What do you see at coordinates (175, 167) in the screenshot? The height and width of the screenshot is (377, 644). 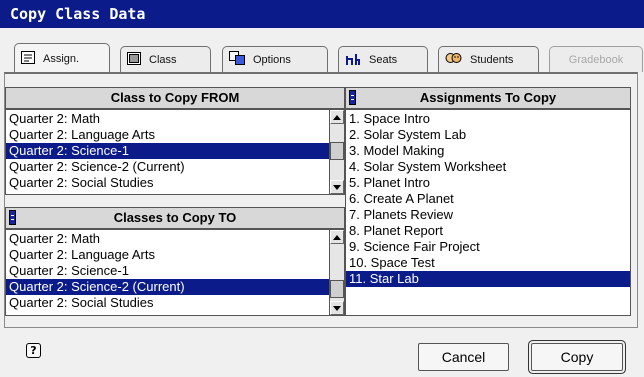 I see `list-item: Quarter 2: Science-2 (Current)` at bounding box center [175, 167].